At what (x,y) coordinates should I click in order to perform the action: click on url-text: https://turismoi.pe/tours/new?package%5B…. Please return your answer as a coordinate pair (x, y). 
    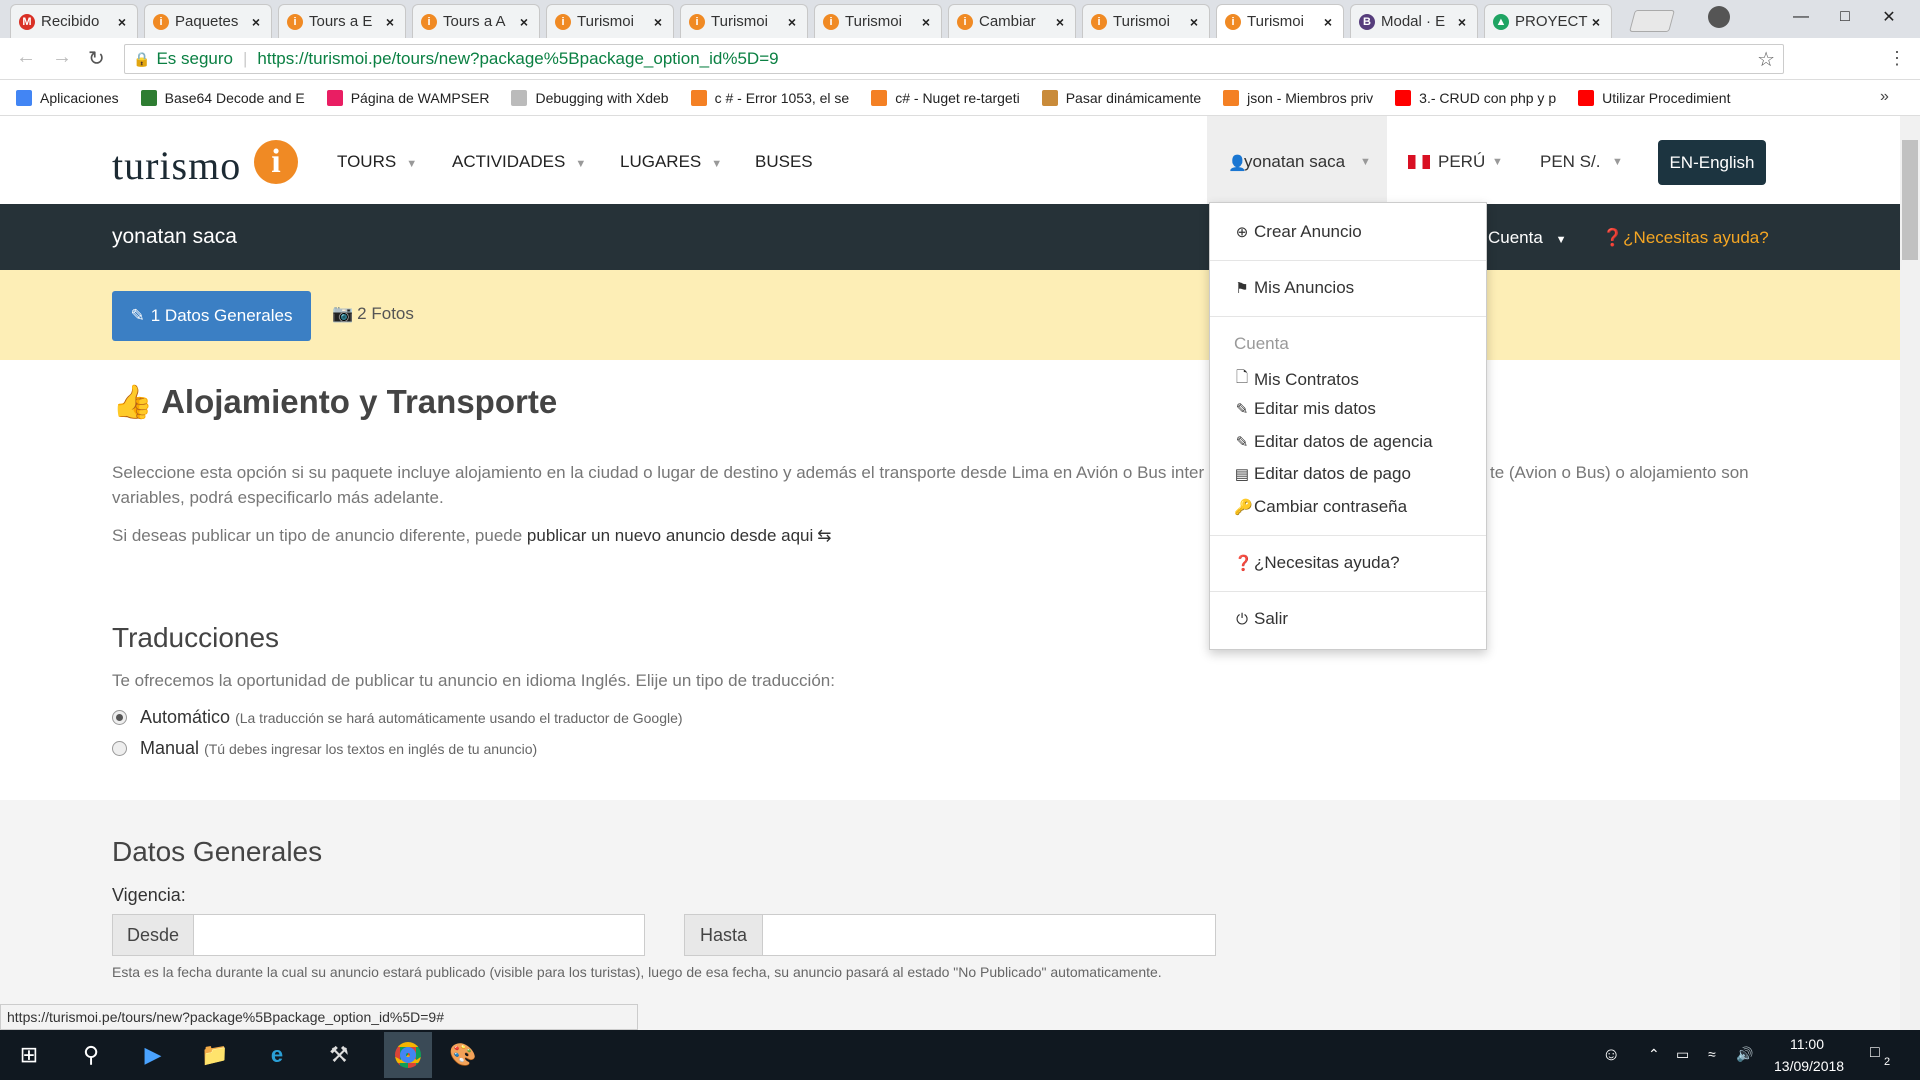
    Looking at the image, I should click on (517, 59).